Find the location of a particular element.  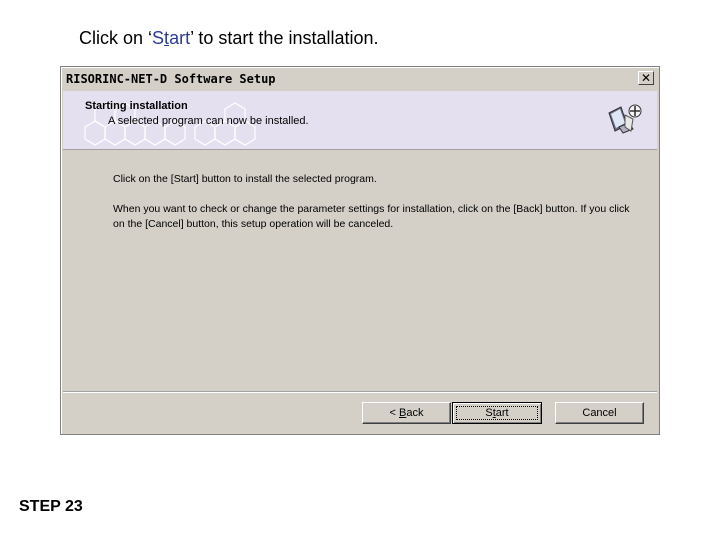

step-label: STEP 23 is located at coordinates (51, 506).